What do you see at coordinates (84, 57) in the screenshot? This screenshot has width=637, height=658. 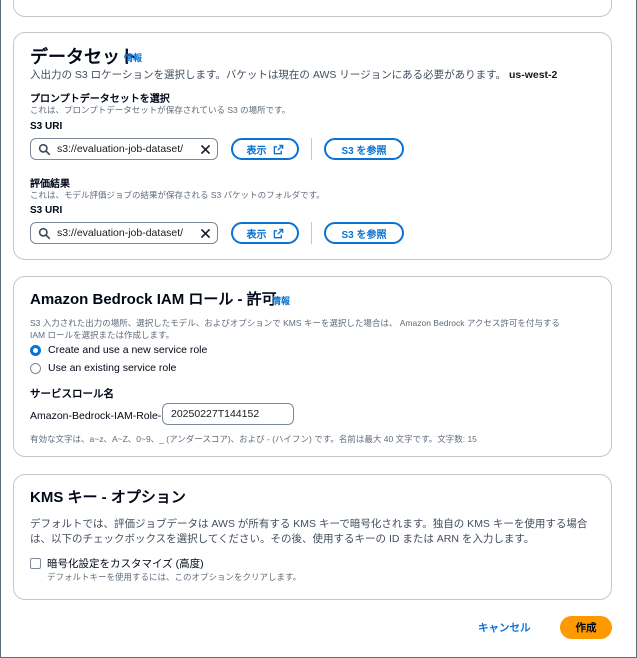 I see `dataset-title: データセット` at bounding box center [84, 57].